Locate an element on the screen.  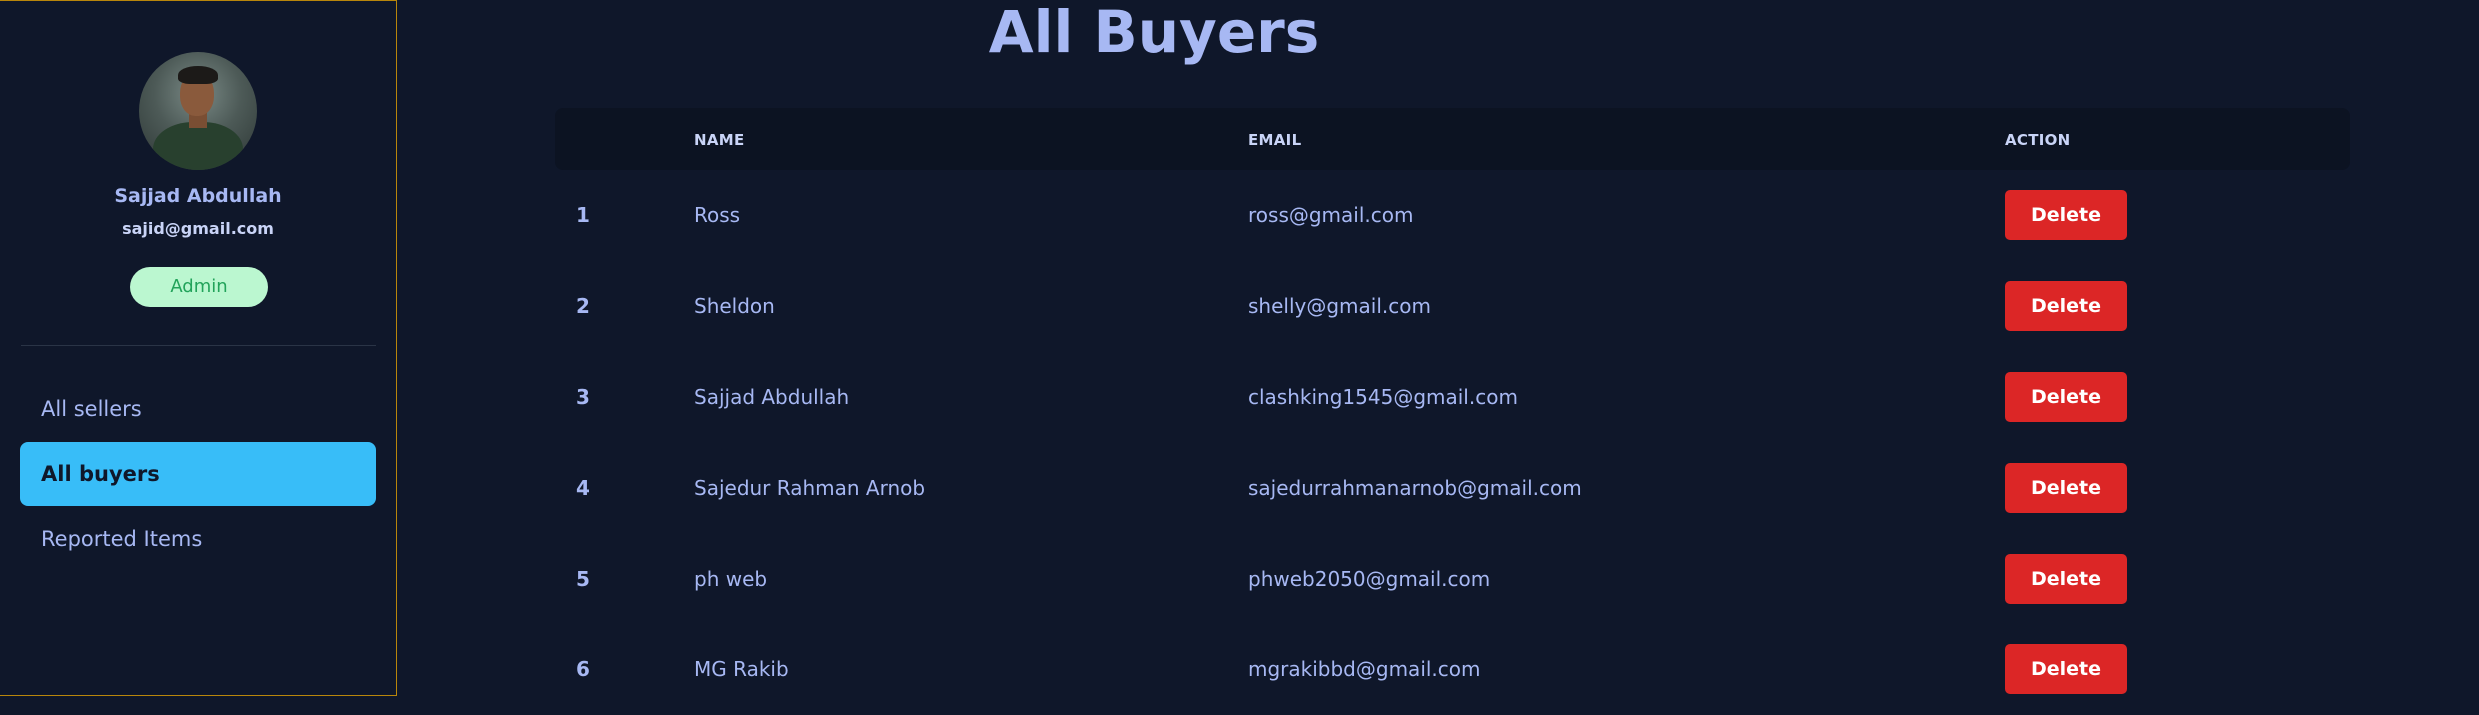
page-title: All Buyers is located at coordinates (1154, 33).